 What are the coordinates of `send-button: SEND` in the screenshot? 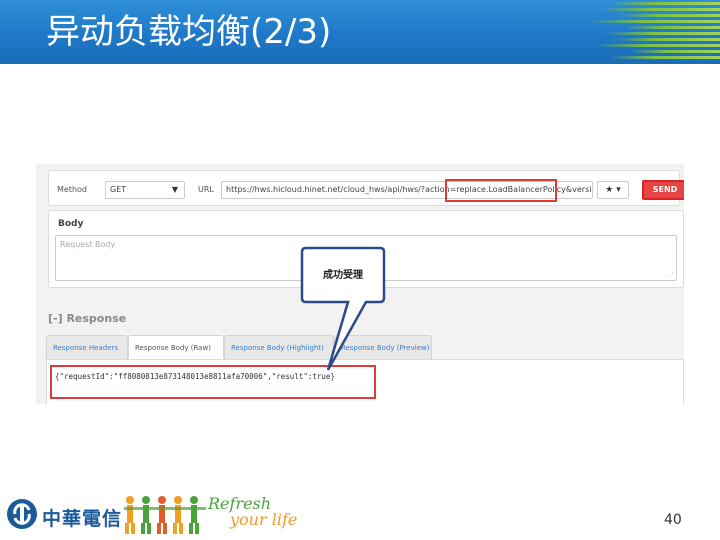 It's located at (663, 190).